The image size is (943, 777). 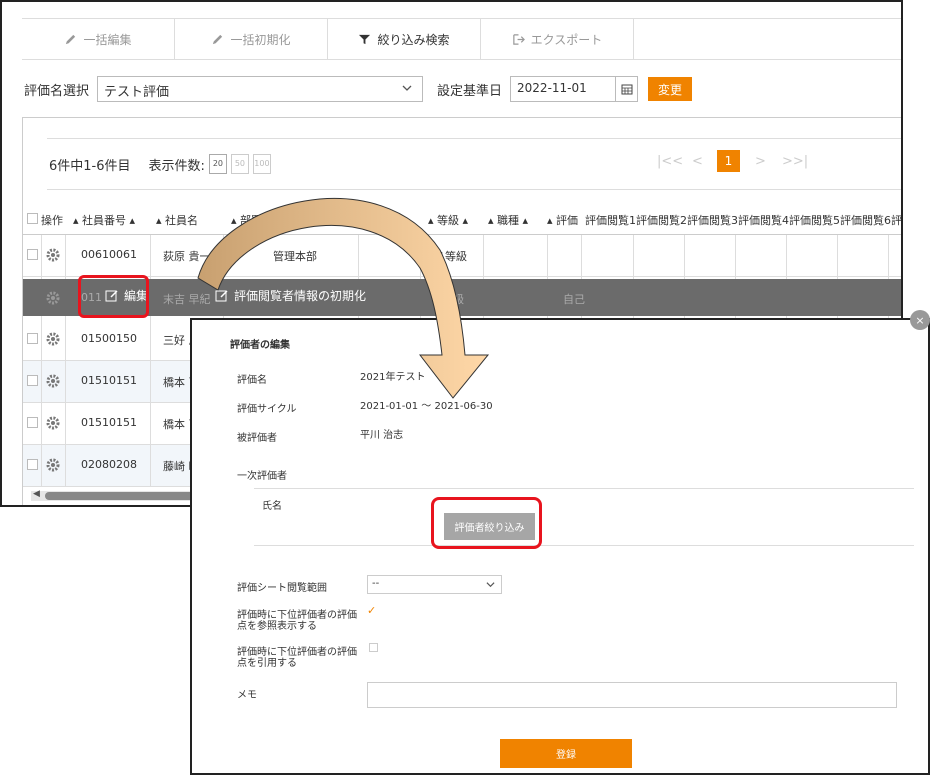 I want to click on modal-title: 評価者の編集, so click(x=260, y=345).